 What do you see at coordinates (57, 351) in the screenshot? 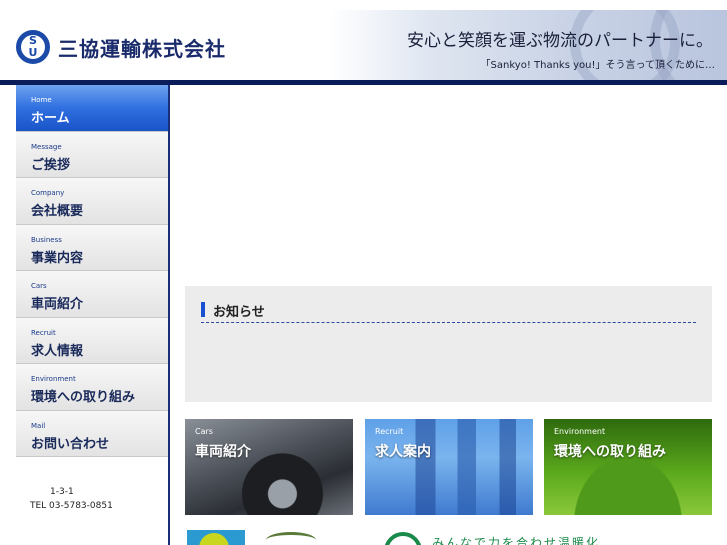
I see `nav-label-jp: 求人情報` at bounding box center [57, 351].